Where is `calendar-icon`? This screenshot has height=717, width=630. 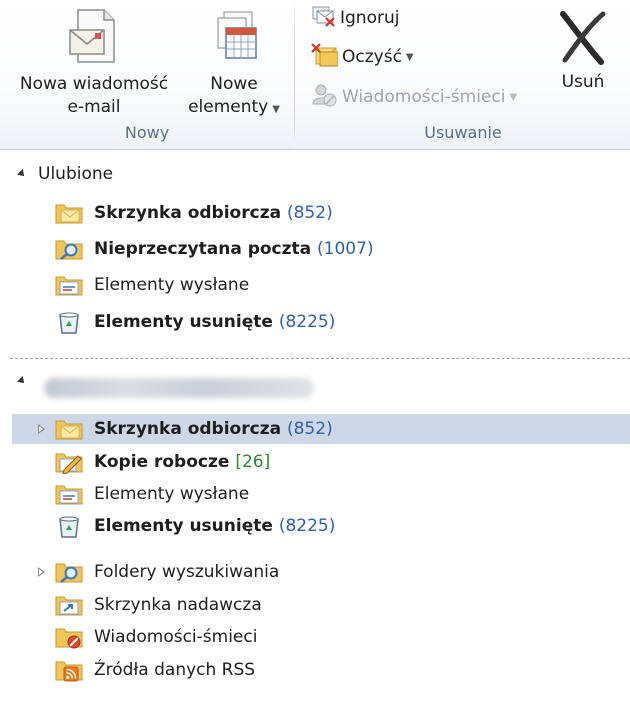
calendar-icon is located at coordinates (234, 38).